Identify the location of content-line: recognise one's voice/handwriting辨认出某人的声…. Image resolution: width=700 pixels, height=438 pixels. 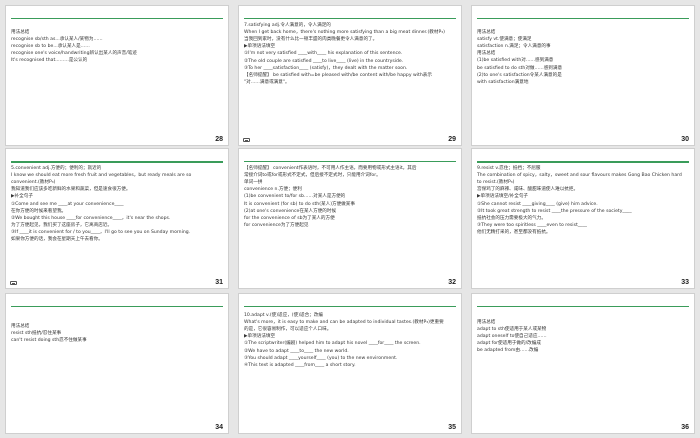
(74, 54).